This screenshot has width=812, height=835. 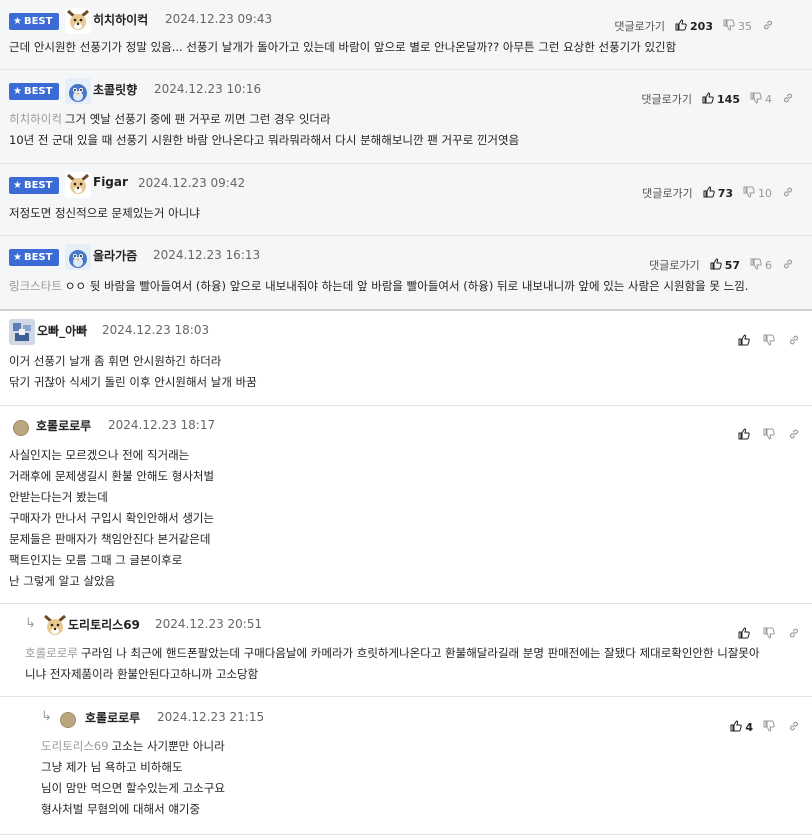 What do you see at coordinates (104, 213) in the screenshot?
I see `comment-line: 저정도면 정신적으로 문제있는거 아니냐` at bounding box center [104, 213].